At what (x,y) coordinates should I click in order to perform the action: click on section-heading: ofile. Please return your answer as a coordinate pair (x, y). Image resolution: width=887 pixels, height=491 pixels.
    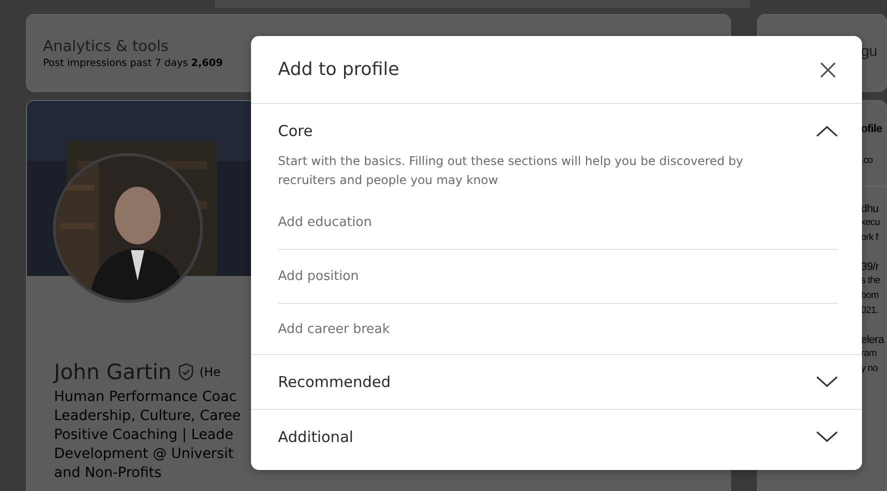
    Looking at the image, I should click on (871, 130).